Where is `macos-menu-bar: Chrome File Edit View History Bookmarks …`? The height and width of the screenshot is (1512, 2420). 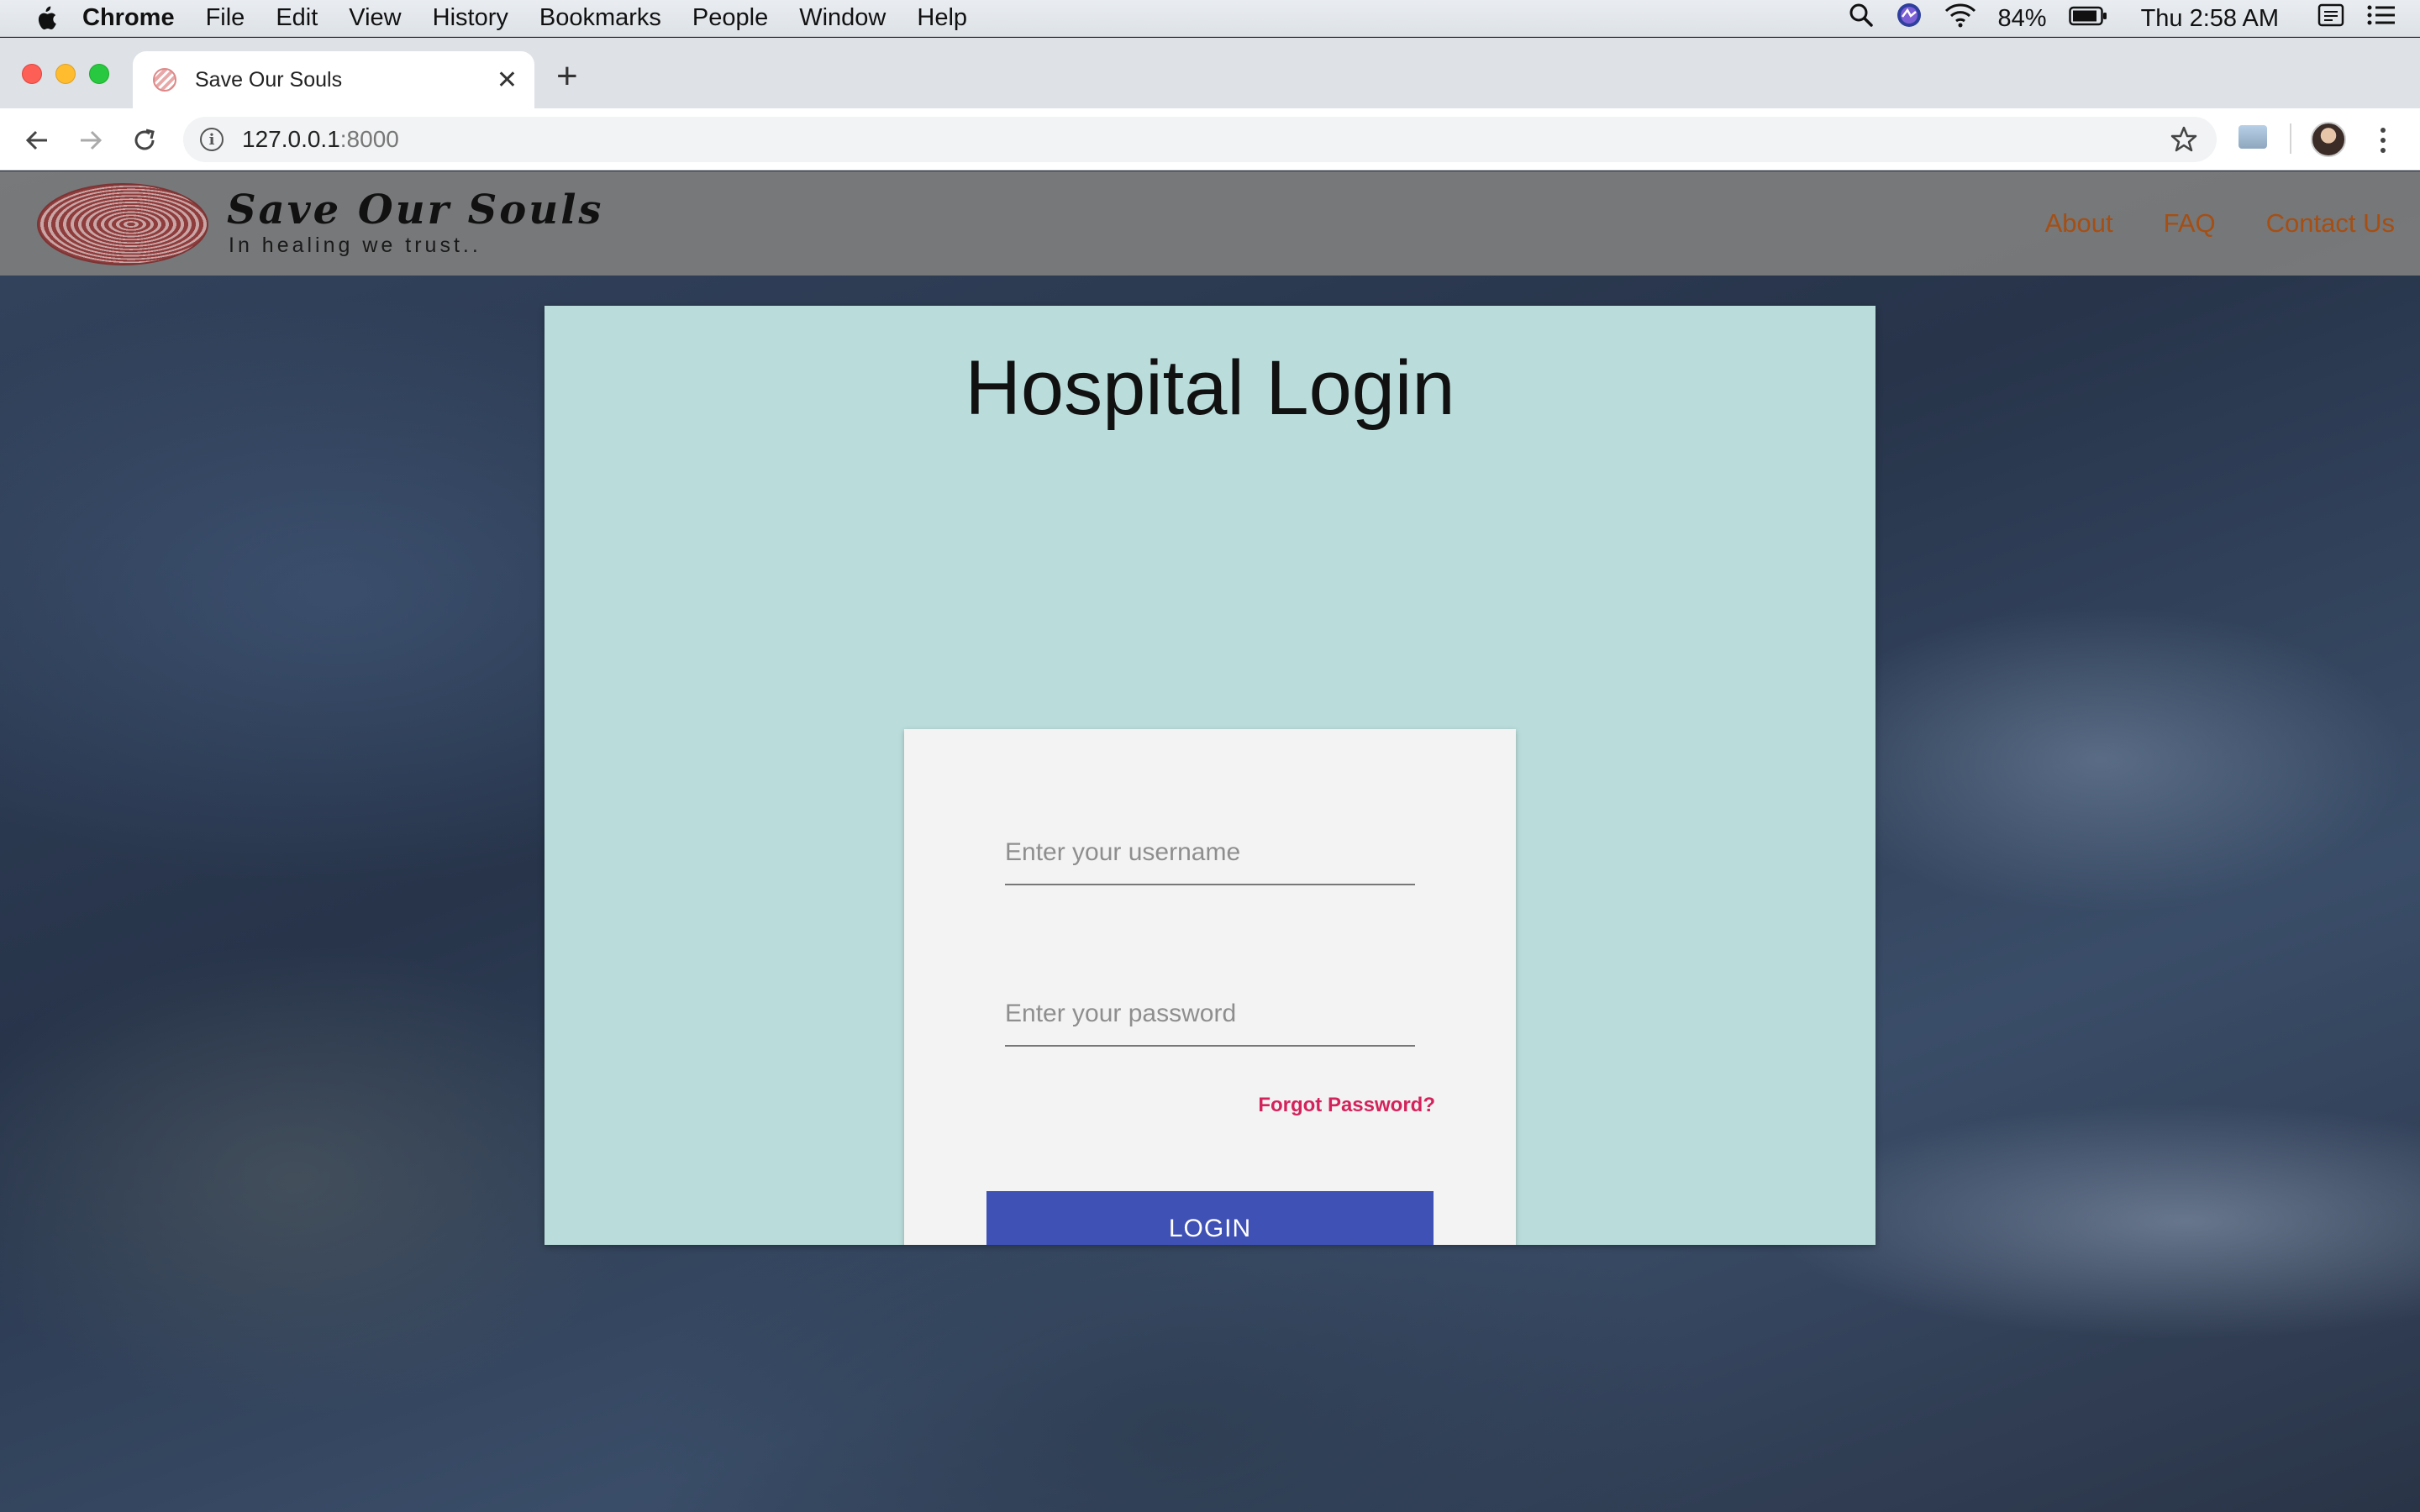 macos-menu-bar: Chrome File Edit View History Bookmarks … is located at coordinates (1210, 18).